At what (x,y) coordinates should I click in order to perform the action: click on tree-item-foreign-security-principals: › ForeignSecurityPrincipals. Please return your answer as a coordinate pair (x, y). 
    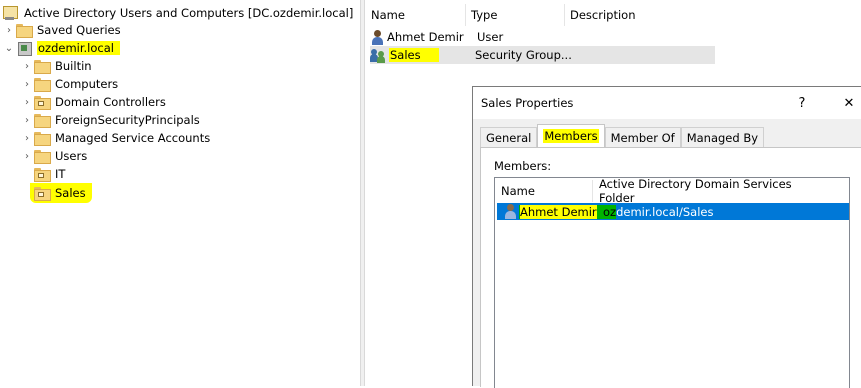
    Looking at the image, I should click on (110, 120).